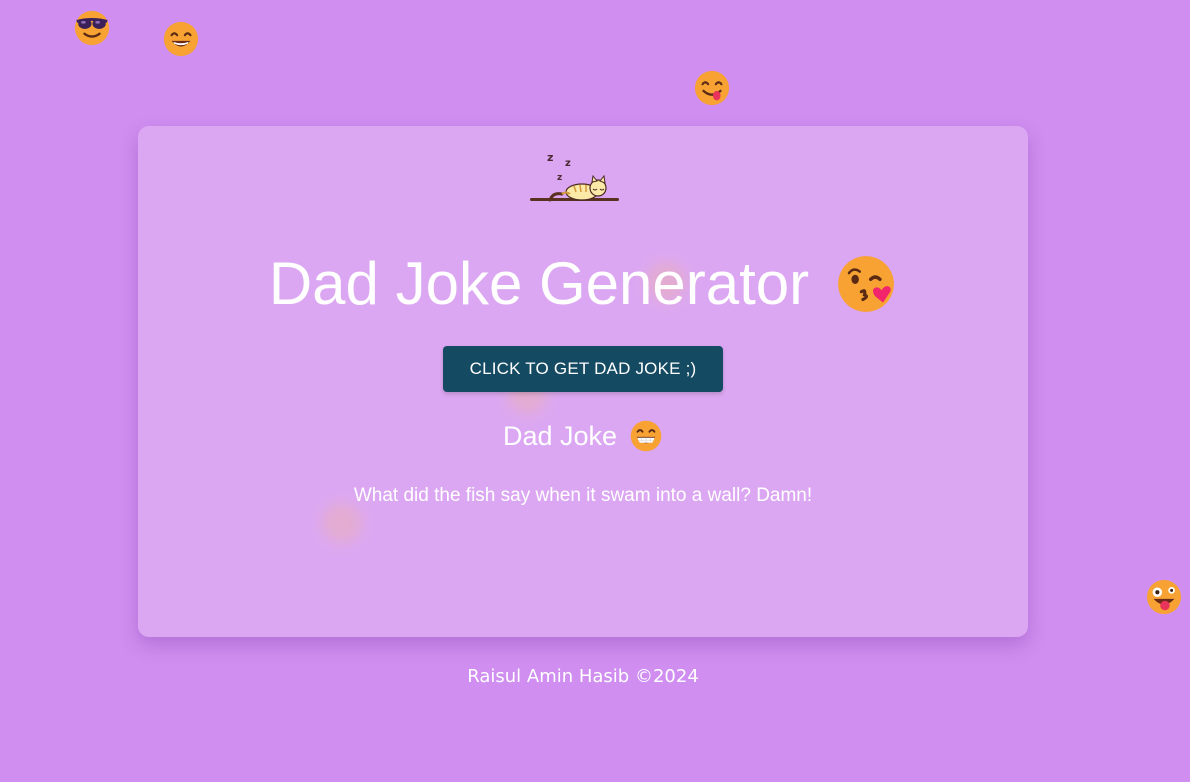  What do you see at coordinates (181, 39) in the screenshot?
I see `smiling-emoji-icon` at bounding box center [181, 39].